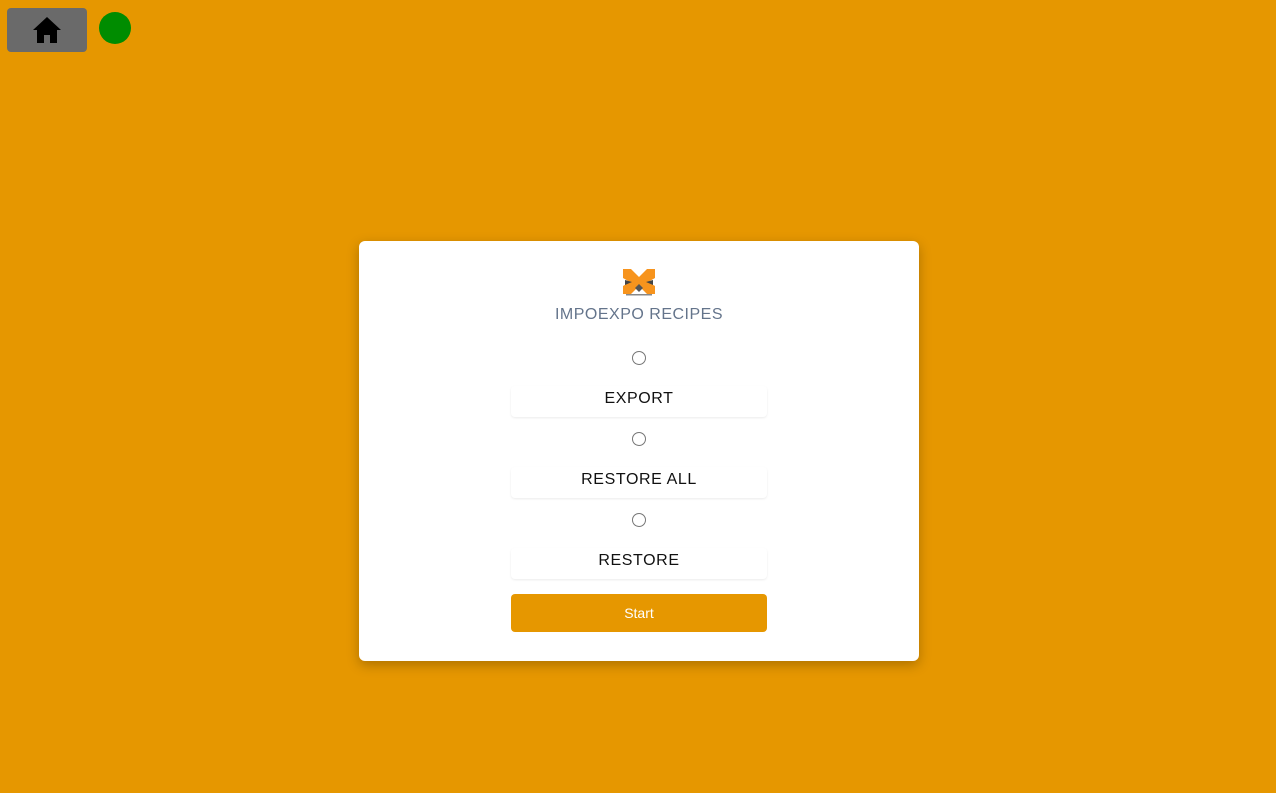 This screenshot has height=793, width=1276. I want to click on restore-label: RESTORE, so click(639, 563).